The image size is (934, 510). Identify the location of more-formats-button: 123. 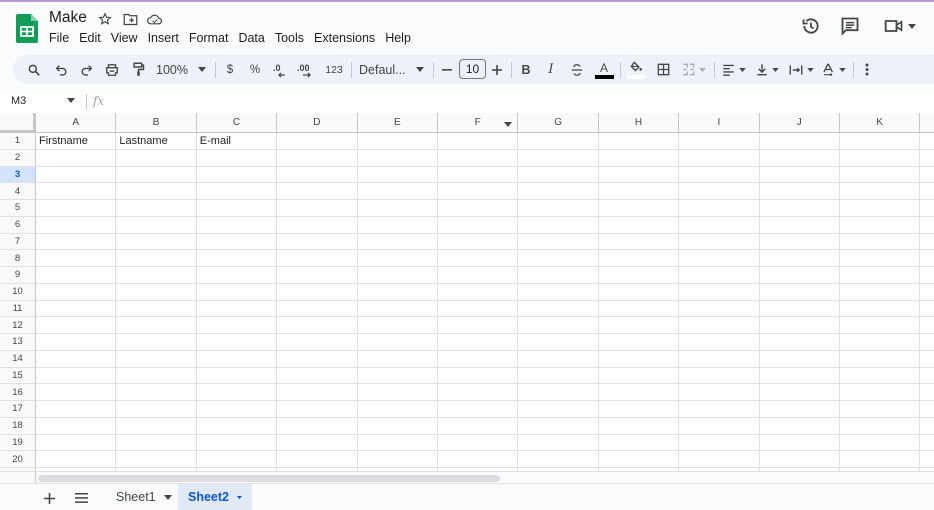
(334, 69).